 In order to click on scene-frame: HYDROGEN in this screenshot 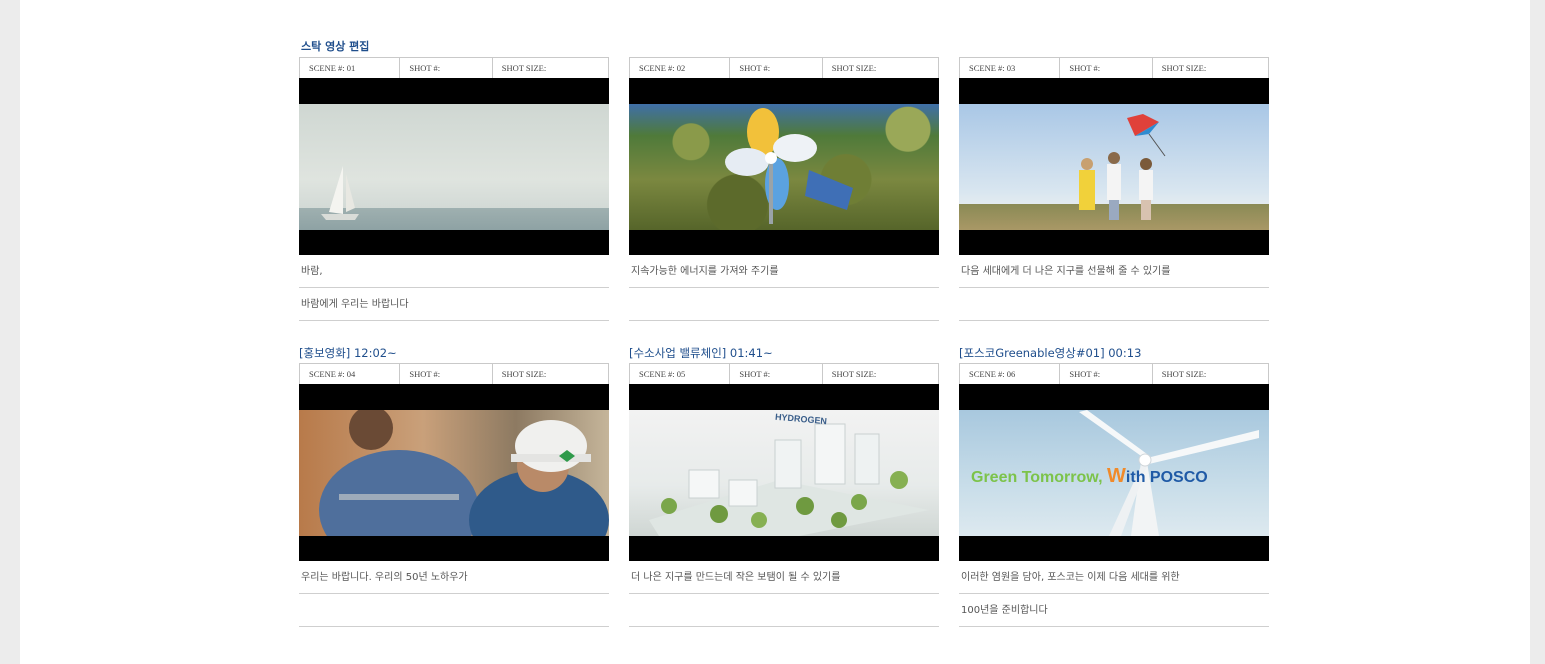, I will do `click(784, 472)`.